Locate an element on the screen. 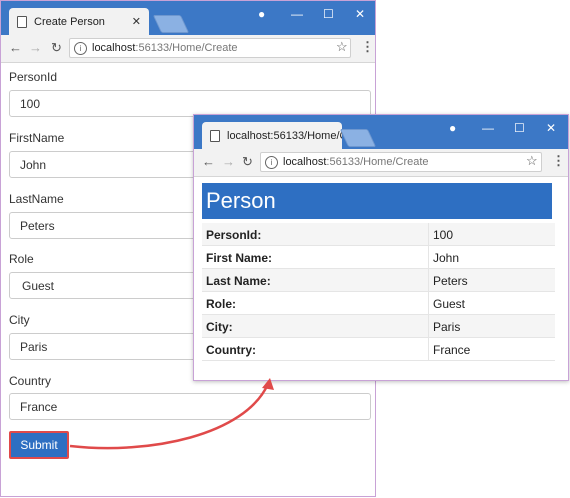  row-key: Role: is located at coordinates (221, 304).